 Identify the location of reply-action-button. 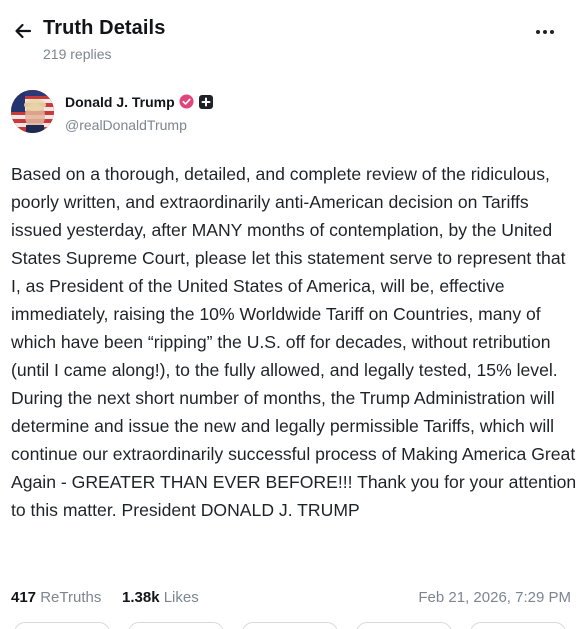
(62, 625).